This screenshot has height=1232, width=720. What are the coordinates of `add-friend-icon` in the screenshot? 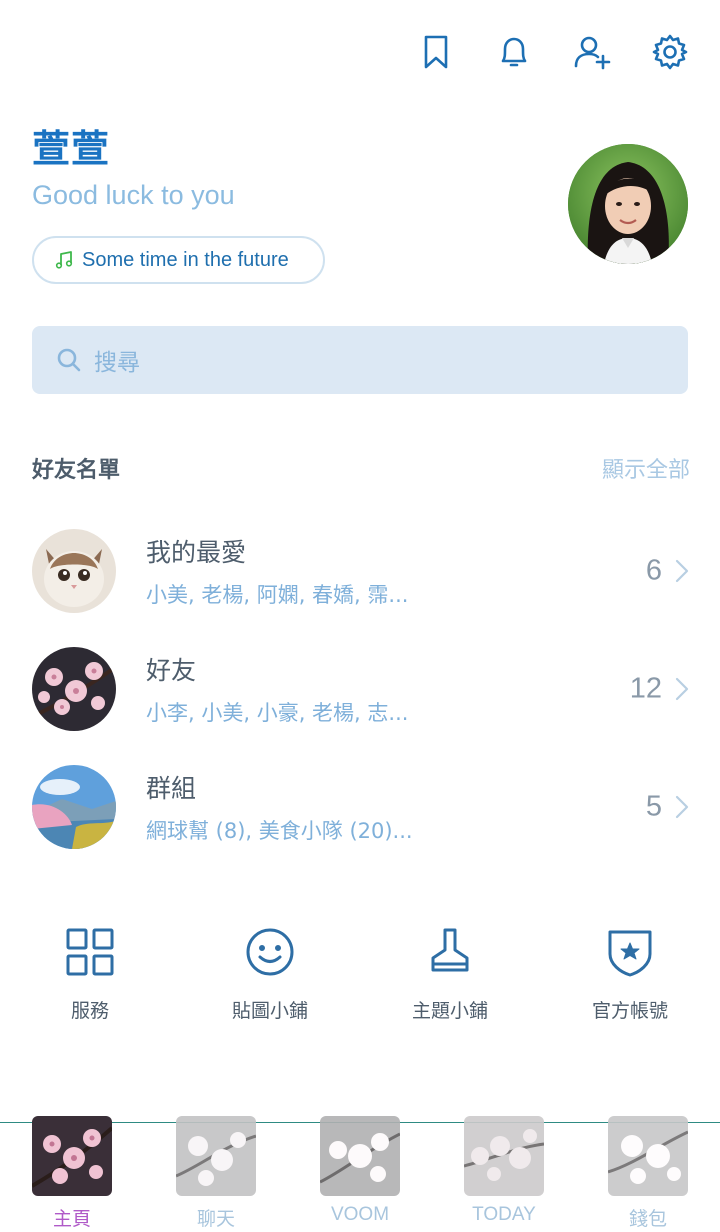 It's located at (592, 52).